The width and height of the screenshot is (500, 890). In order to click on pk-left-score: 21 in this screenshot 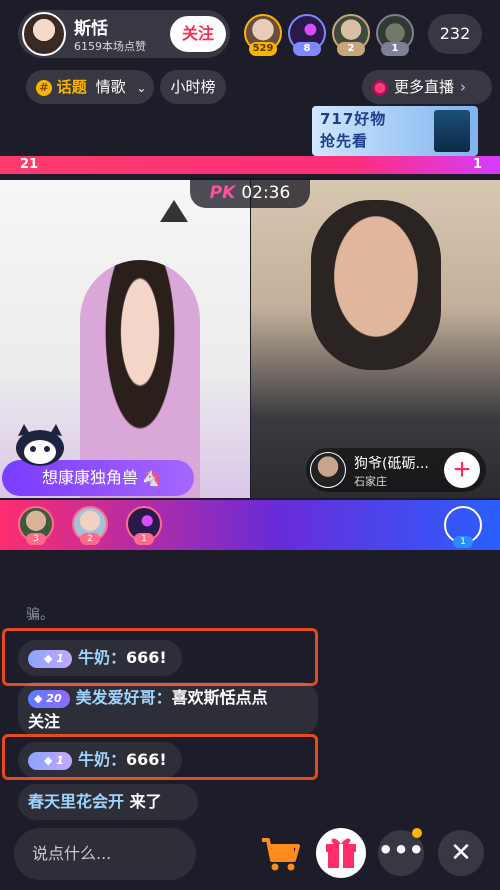, I will do `click(29, 164)`.